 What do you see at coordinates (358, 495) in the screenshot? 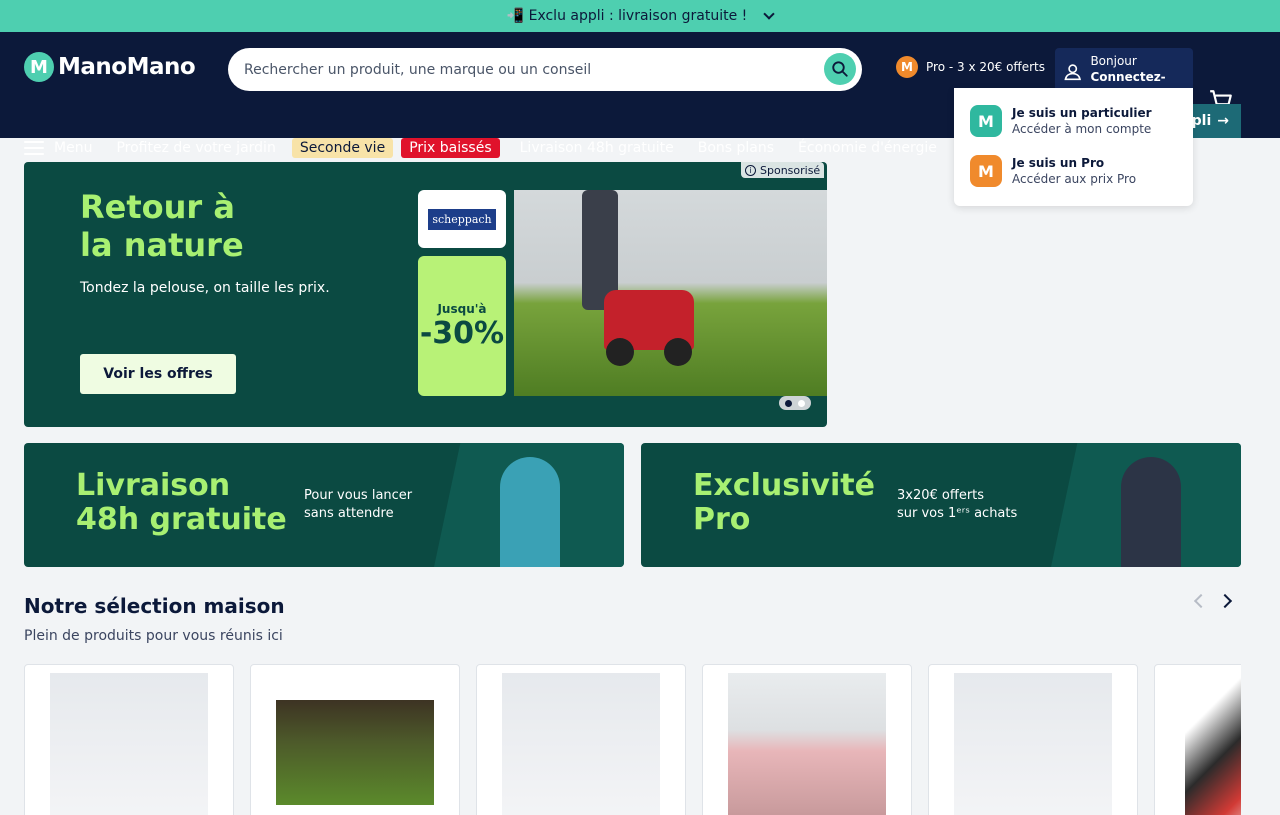
I see `promo-card-desc-line1: Pour vous lancer` at bounding box center [358, 495].